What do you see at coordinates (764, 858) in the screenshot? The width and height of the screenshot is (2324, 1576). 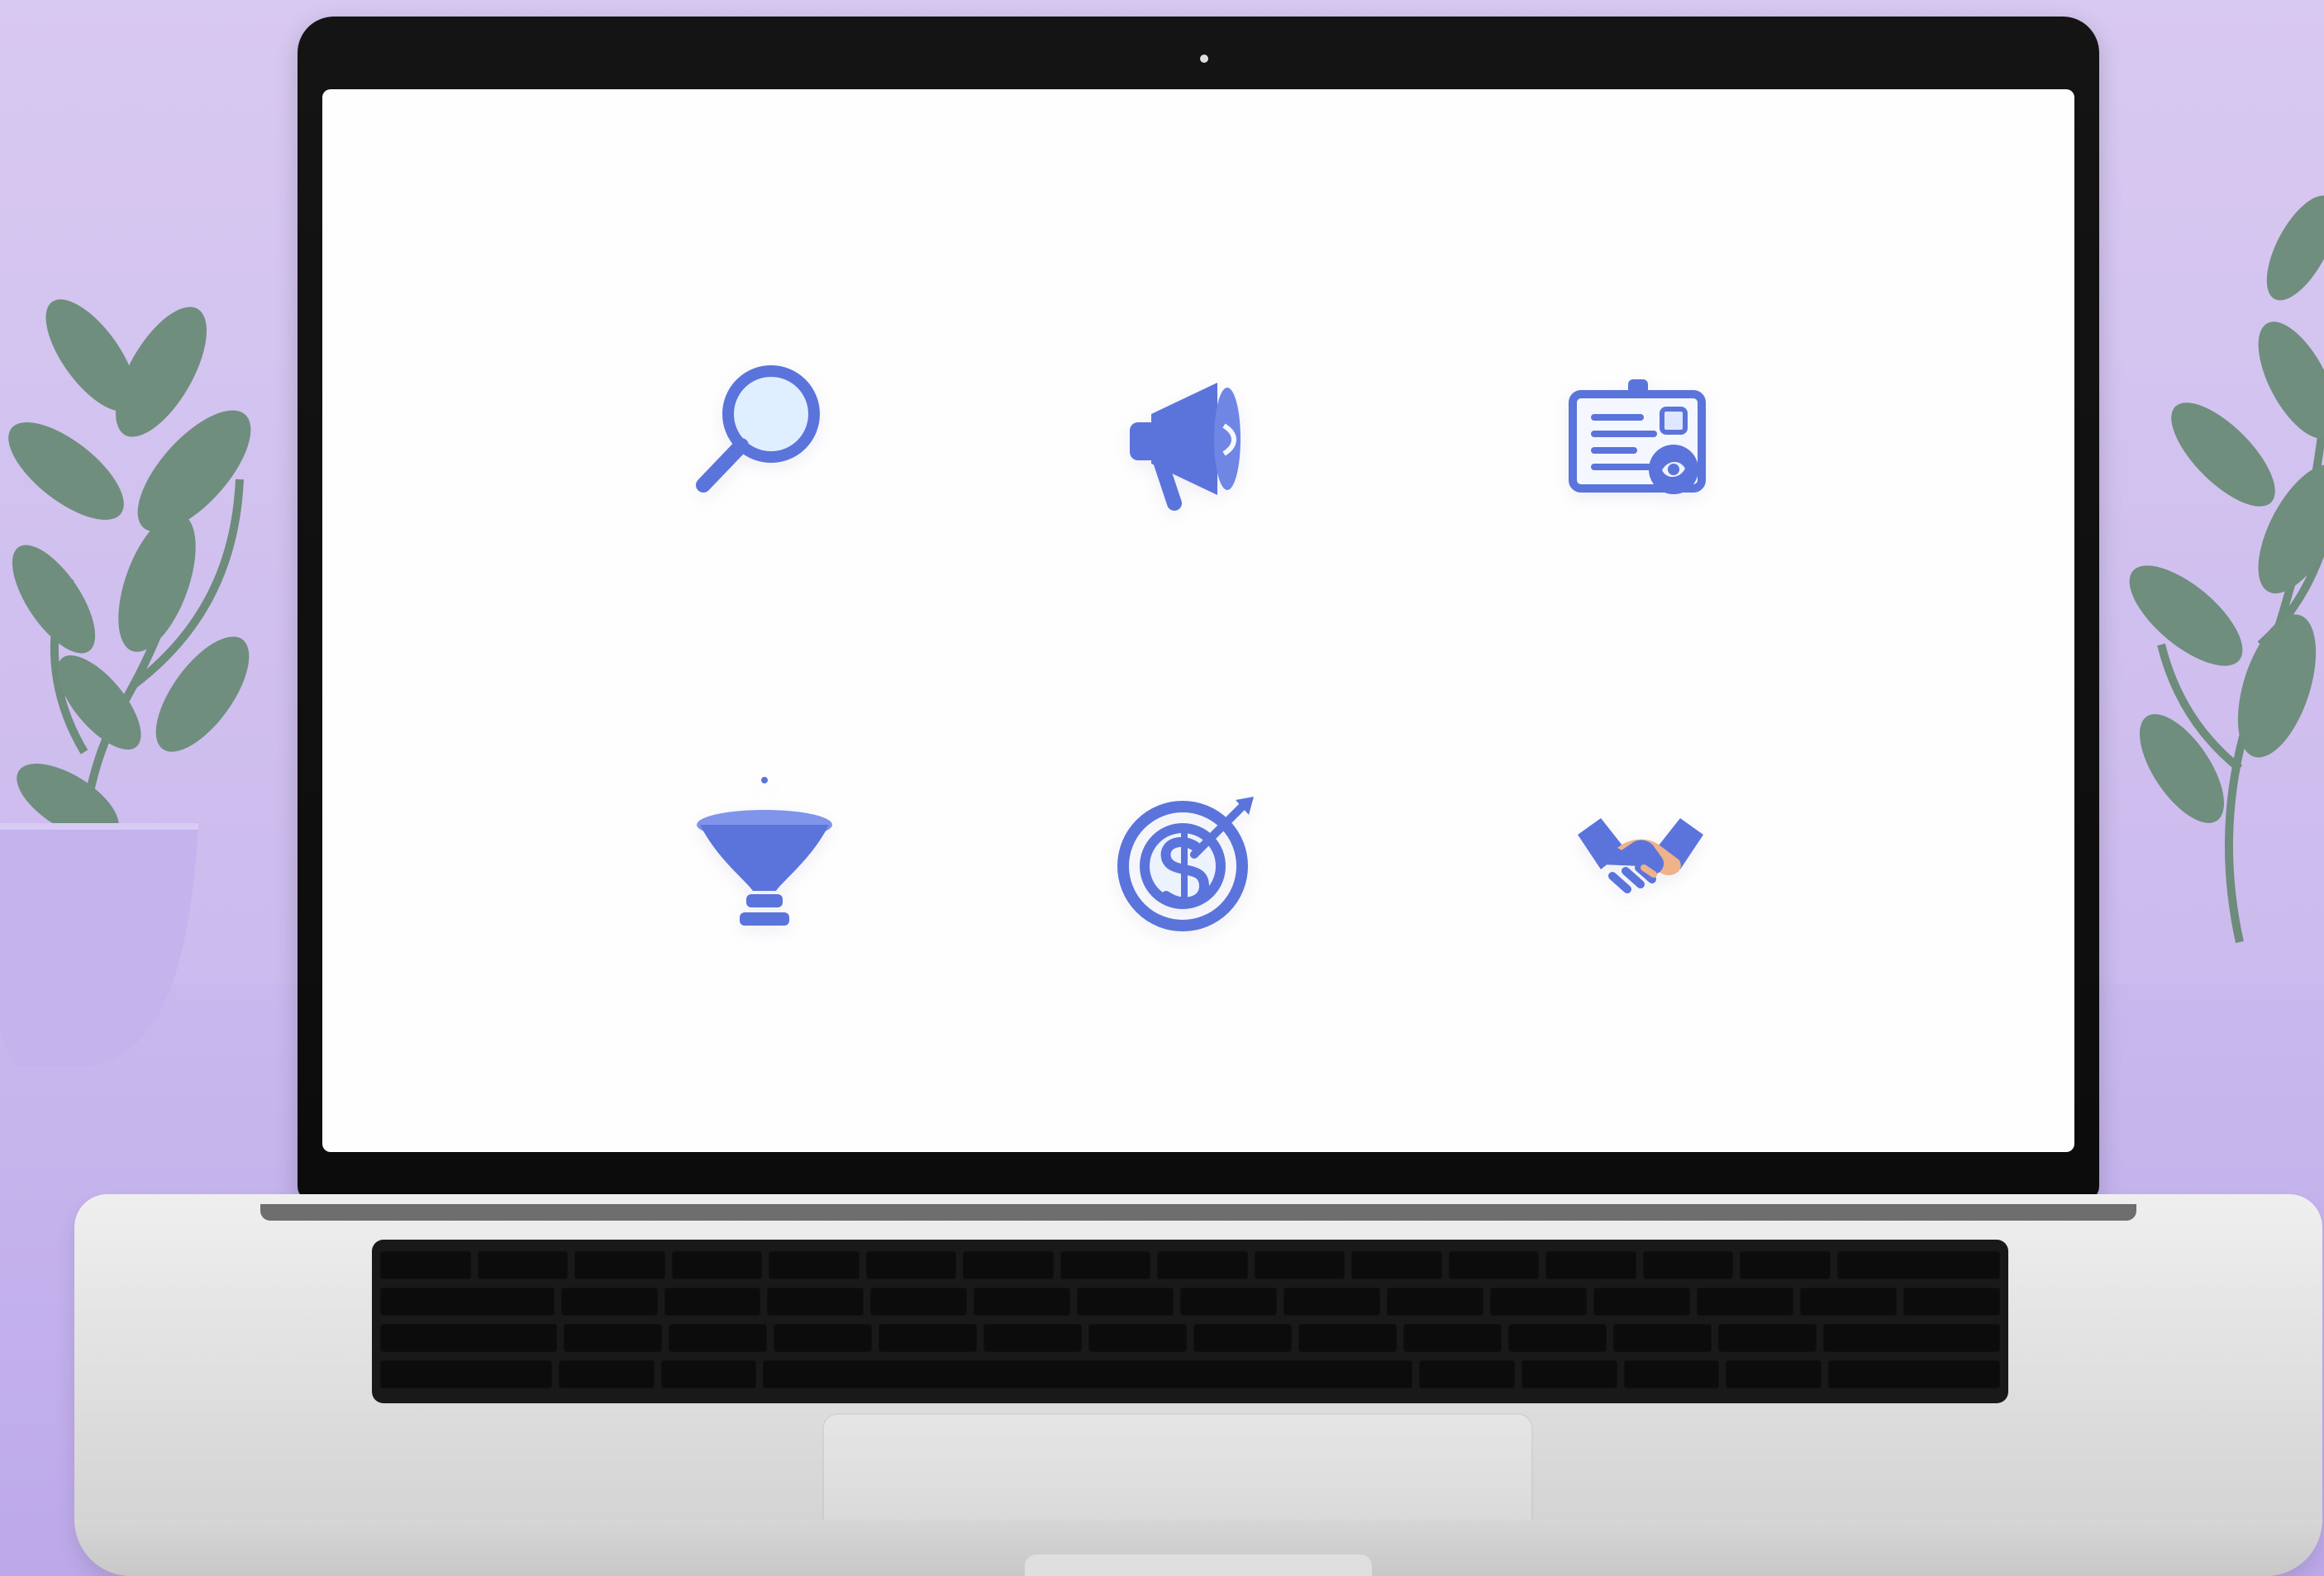 I see `funnel-icon` at bounding box center [764, 858].